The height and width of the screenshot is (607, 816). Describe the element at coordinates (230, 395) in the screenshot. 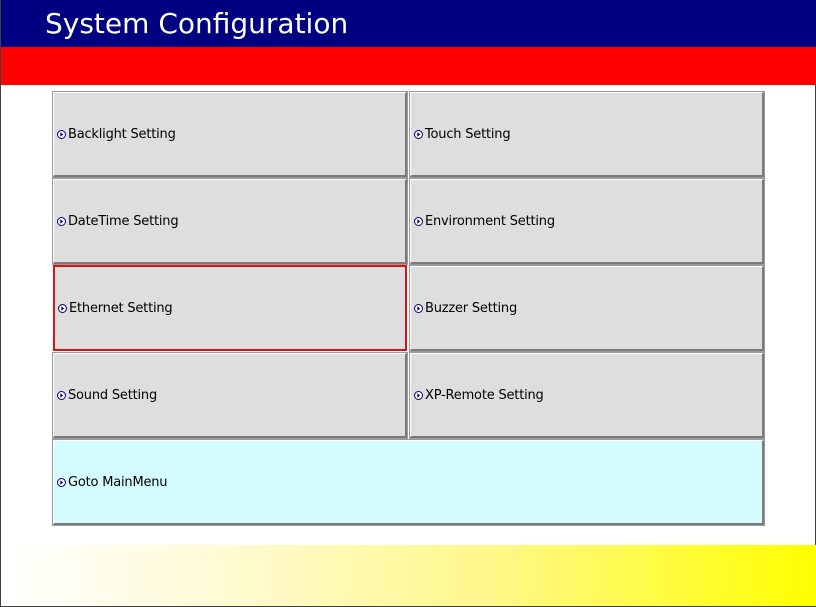

I see `sound-setting-button: Sound Setting` at that location.